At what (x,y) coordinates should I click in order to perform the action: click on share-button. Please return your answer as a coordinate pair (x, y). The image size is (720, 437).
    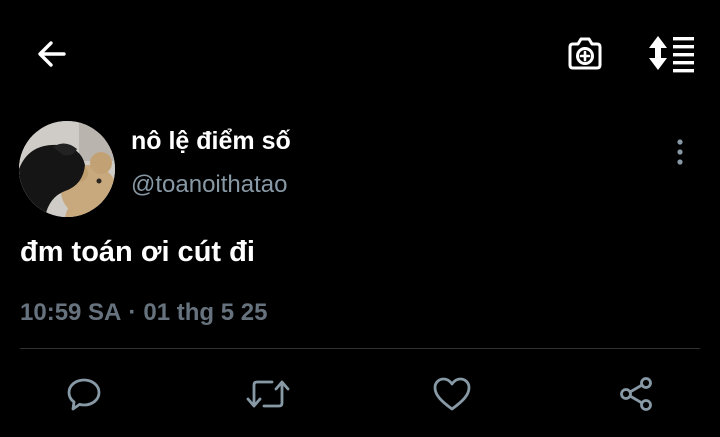
    Looking at the image, I should click on (636, 394).